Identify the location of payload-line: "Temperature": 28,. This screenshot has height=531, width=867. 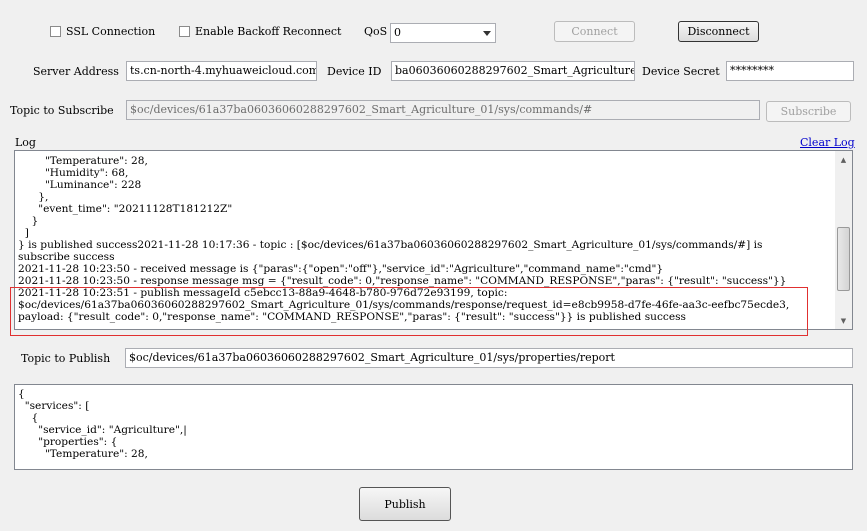
(83, 454).